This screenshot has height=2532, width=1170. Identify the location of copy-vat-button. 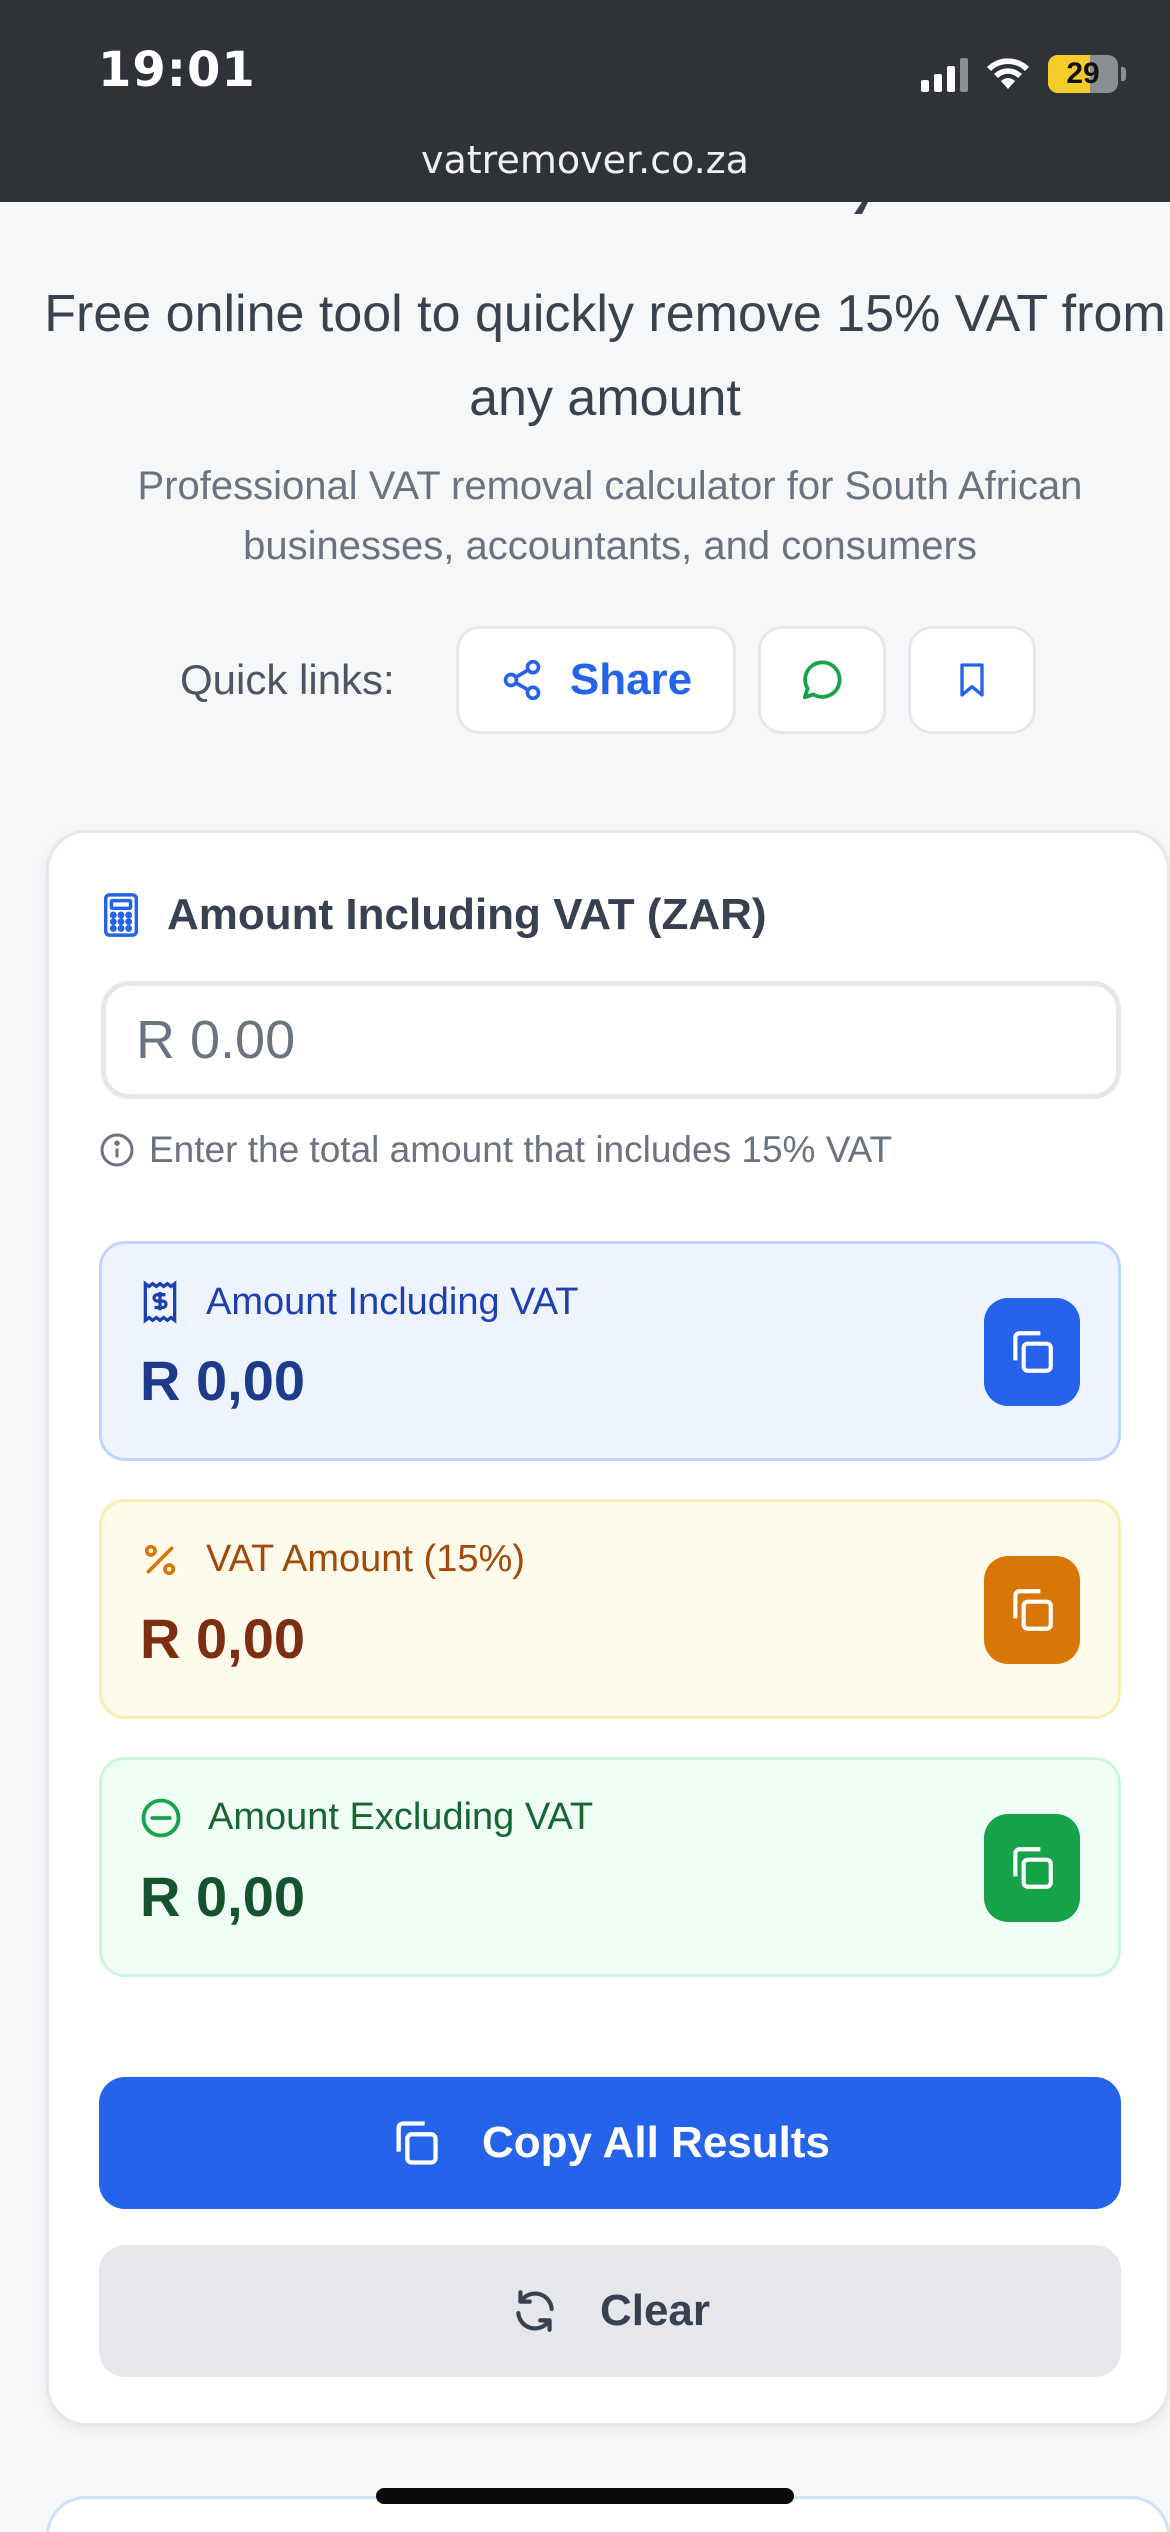
(1032, 1610).